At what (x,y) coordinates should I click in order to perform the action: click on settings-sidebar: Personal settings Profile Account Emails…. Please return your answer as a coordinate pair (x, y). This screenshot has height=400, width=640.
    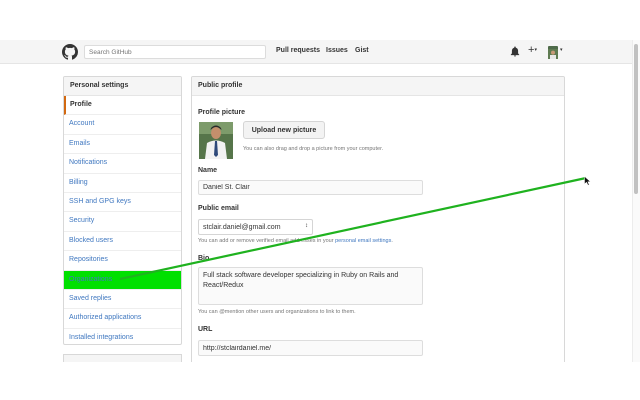
    Looking at the image, I should click on (122, 210).